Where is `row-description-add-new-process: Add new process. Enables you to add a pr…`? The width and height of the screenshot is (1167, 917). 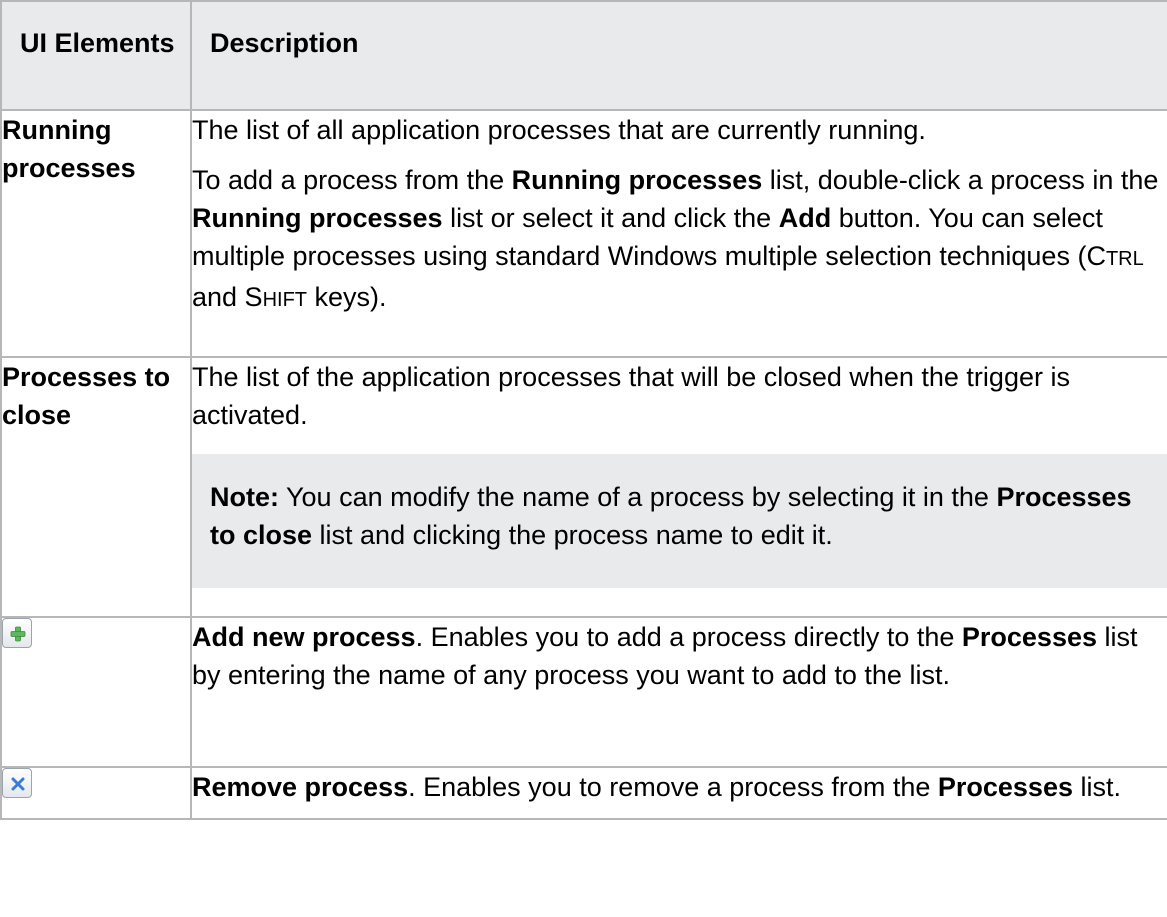 row-description-add-new-process: Add new process. Enables you to add a pr… is located at coordinates (678, 692).